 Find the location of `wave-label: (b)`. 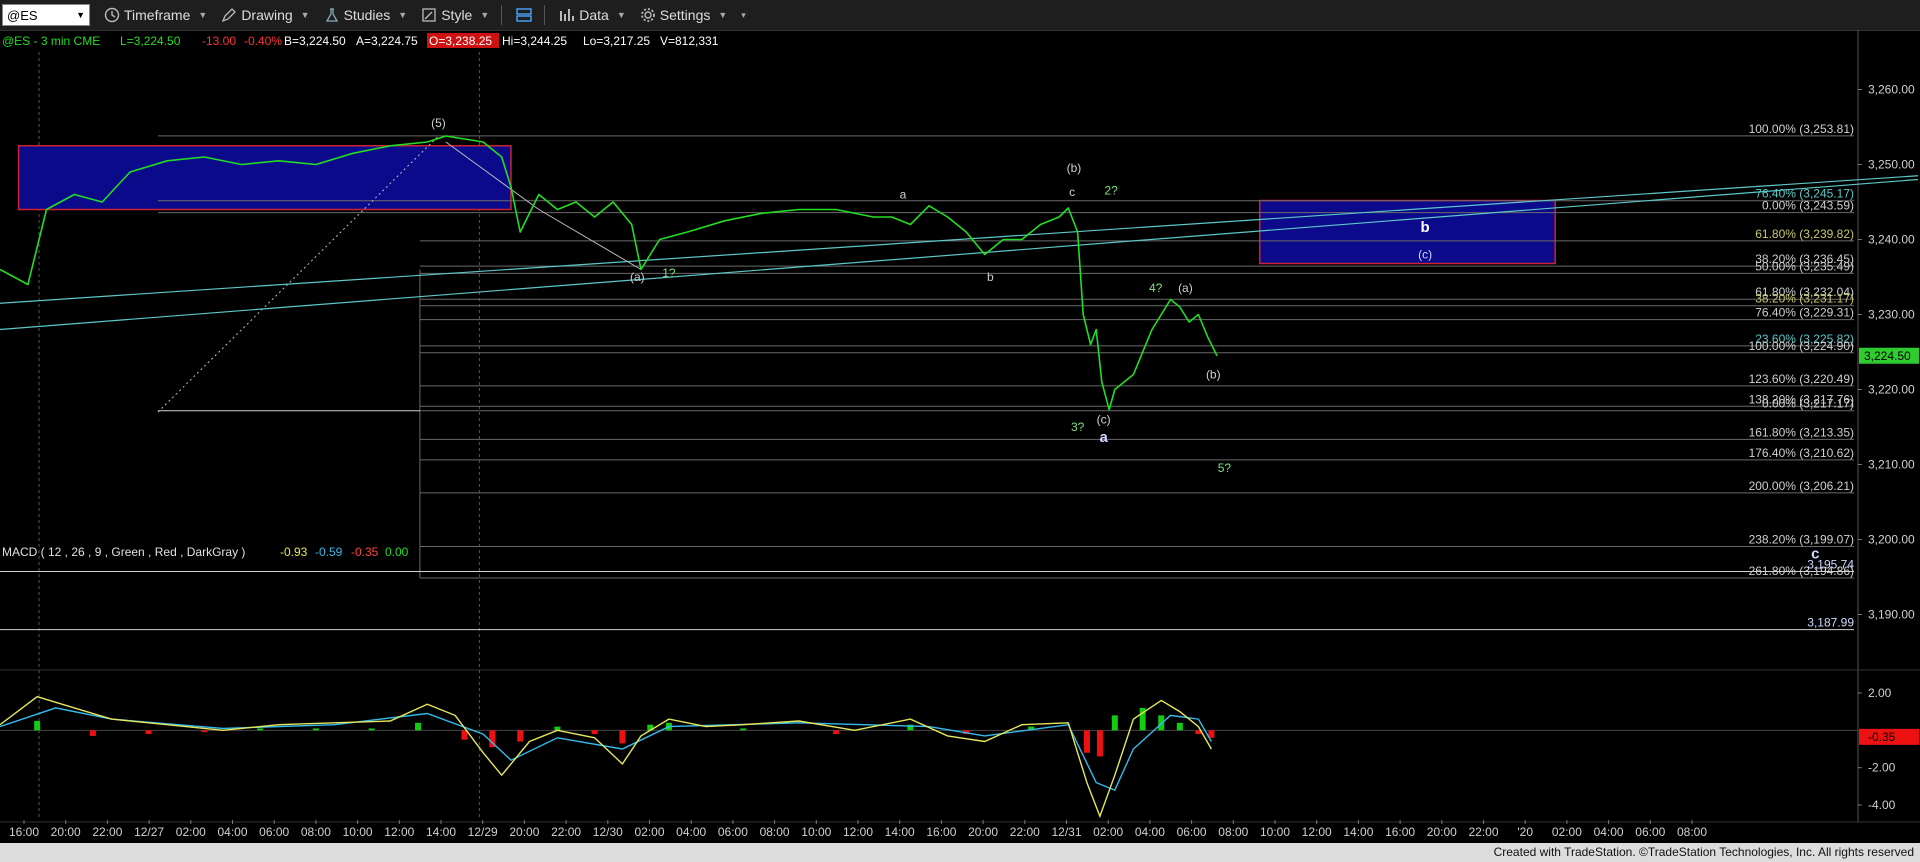

wave-label: (b) is located at coordinates (1213, 374).